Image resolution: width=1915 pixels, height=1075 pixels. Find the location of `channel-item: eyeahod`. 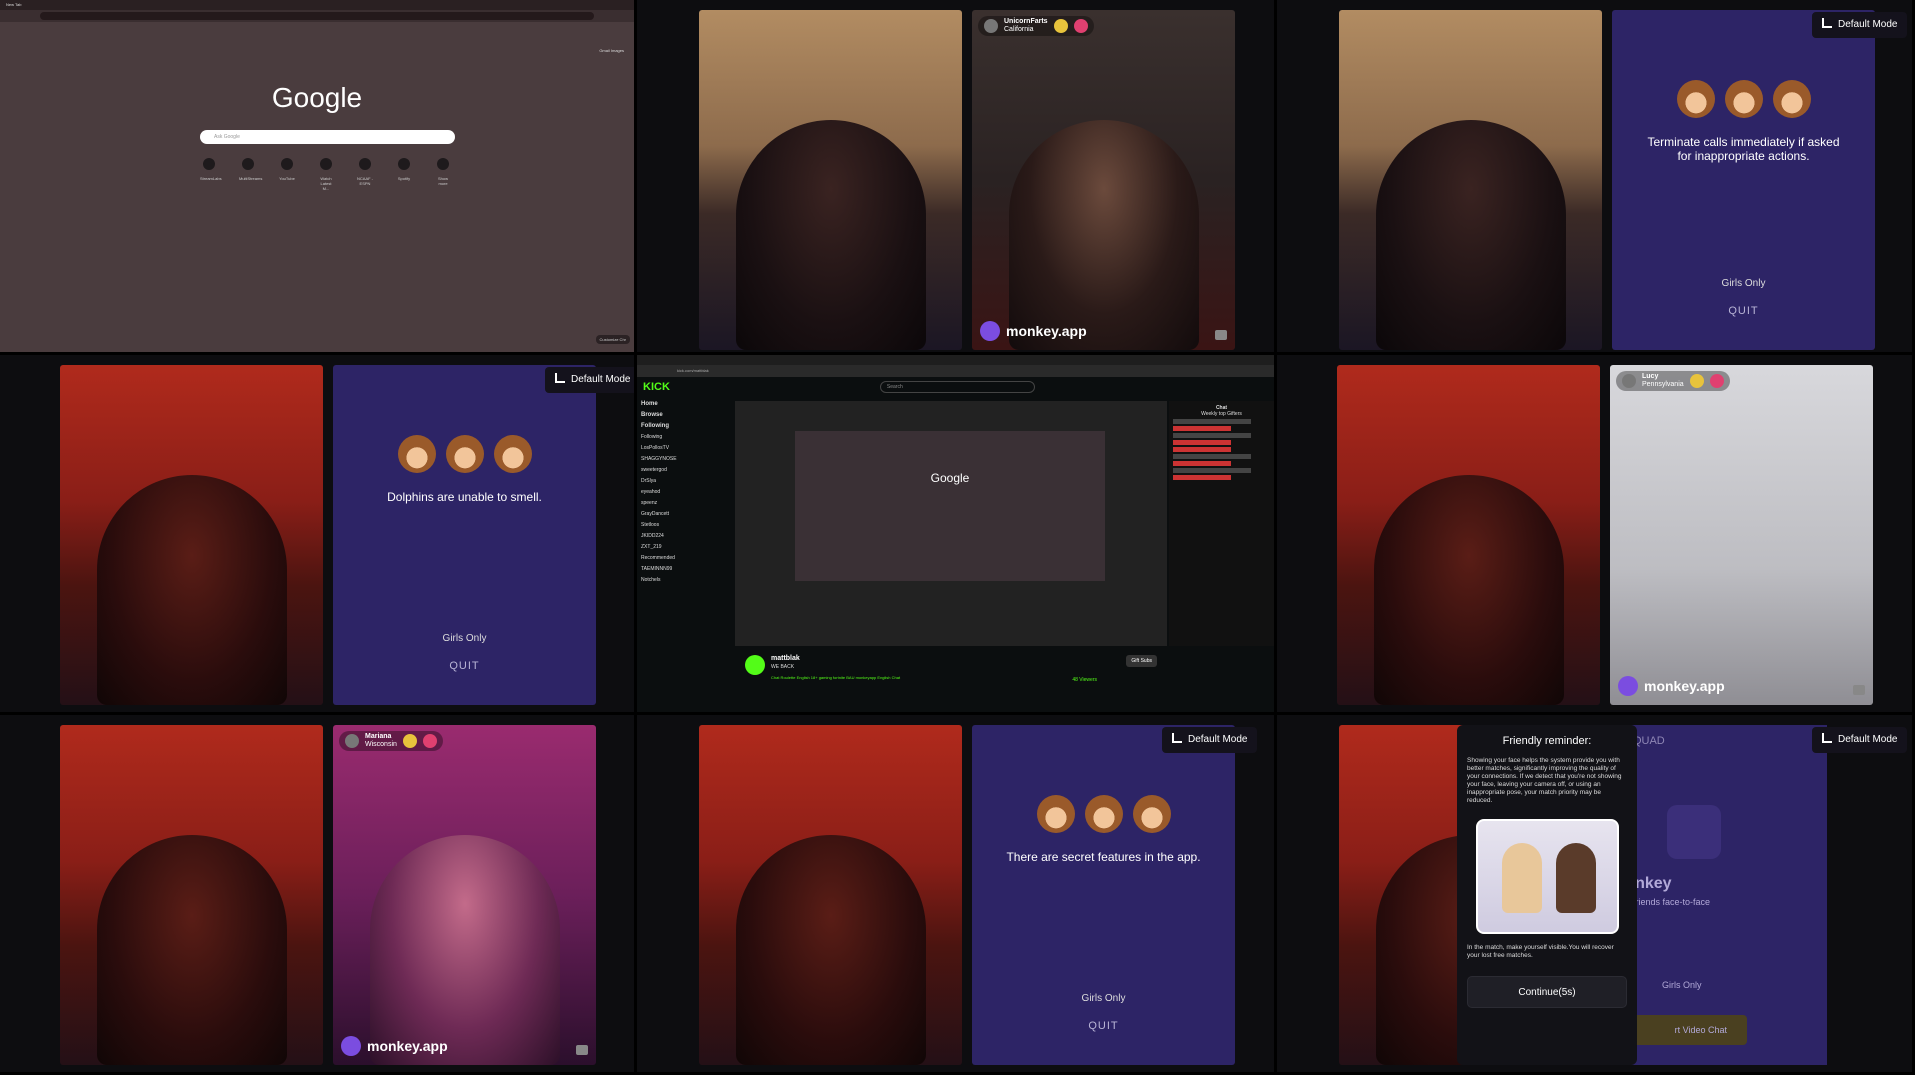

channel-item: eyeahod is located at coordinates (686, 492).